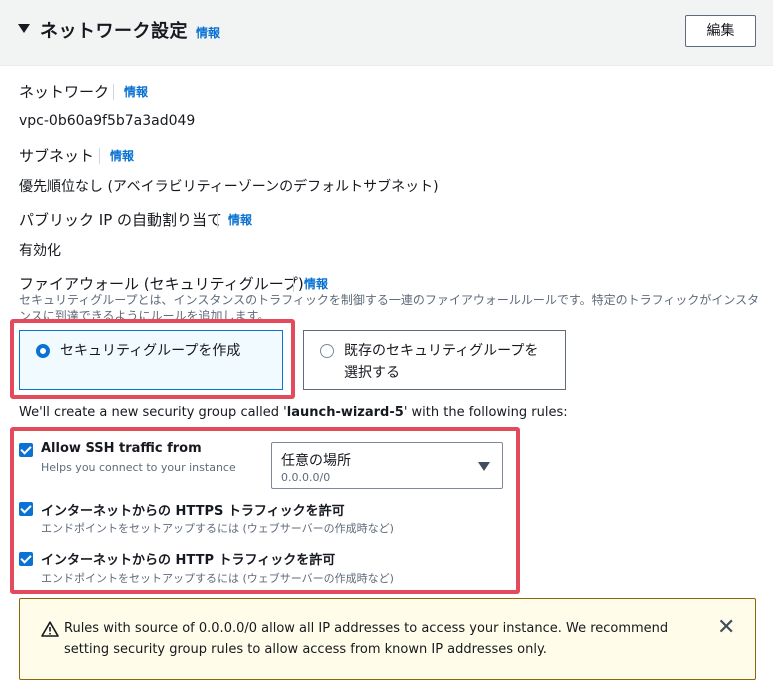  I want to click on https-checkbox, so click(26, 509).